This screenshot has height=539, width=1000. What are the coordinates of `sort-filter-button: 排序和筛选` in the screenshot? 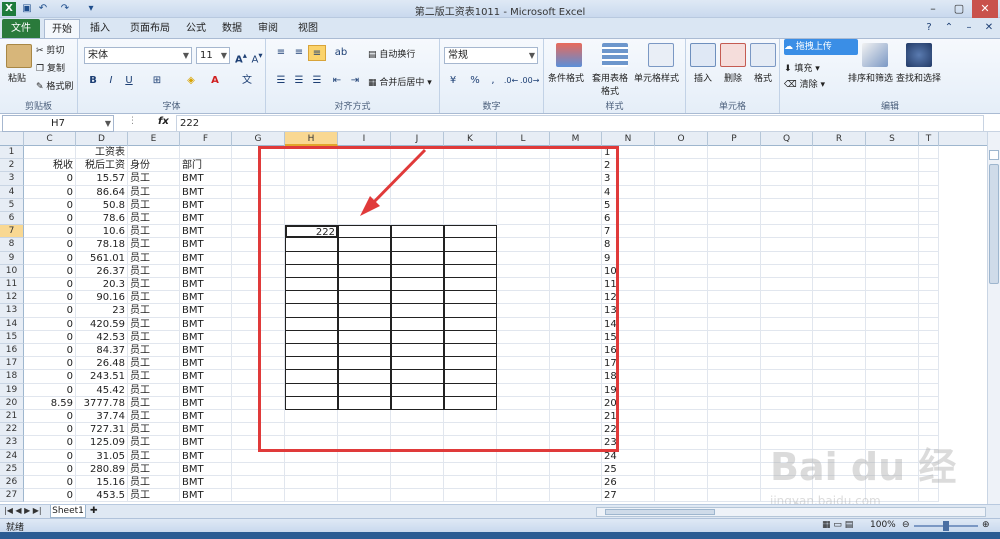 It's located at (870, 77).